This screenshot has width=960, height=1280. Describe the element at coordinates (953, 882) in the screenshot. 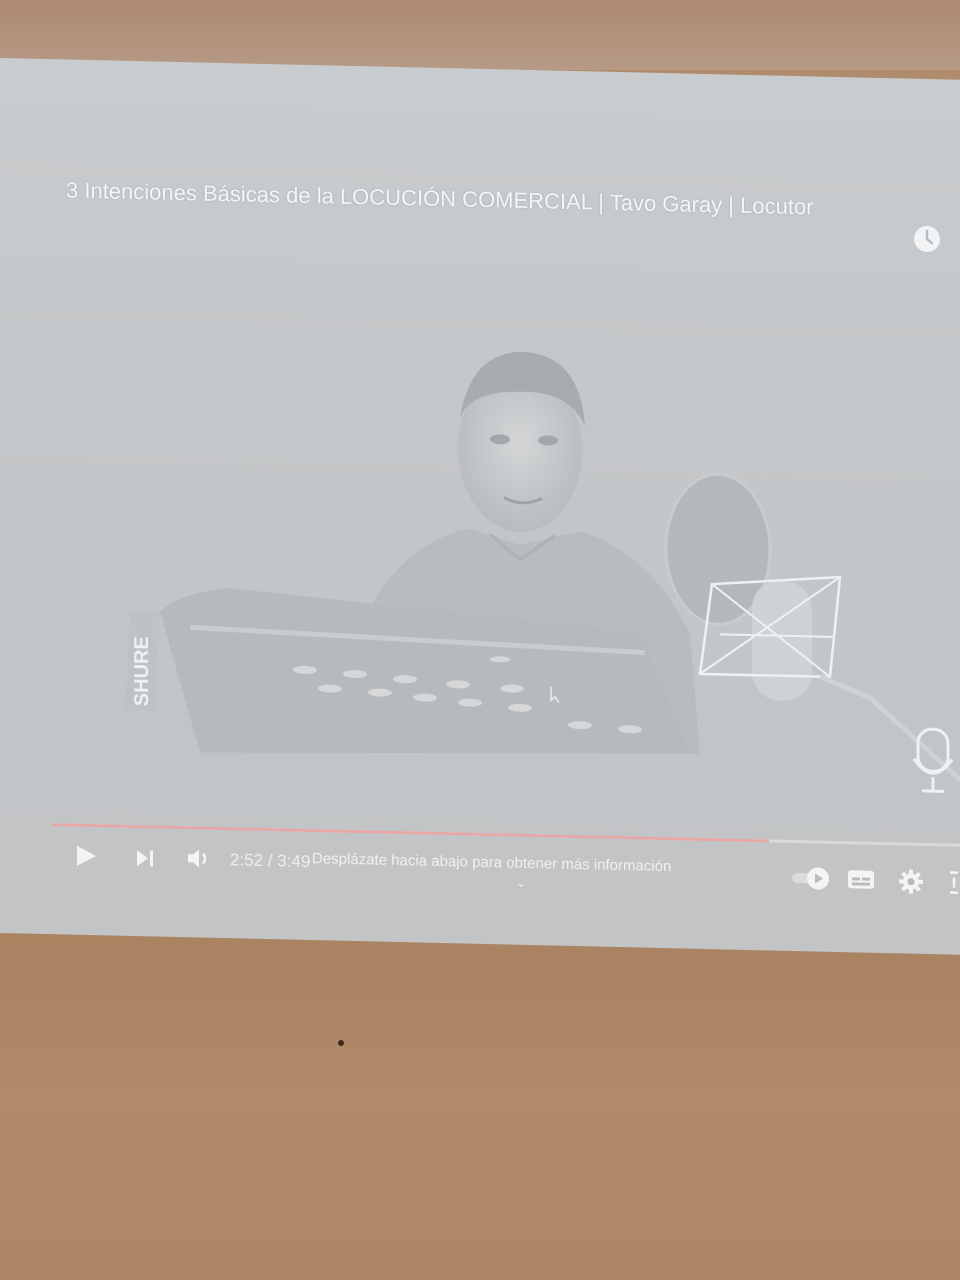

I see `fullscreen-icon` at that location.